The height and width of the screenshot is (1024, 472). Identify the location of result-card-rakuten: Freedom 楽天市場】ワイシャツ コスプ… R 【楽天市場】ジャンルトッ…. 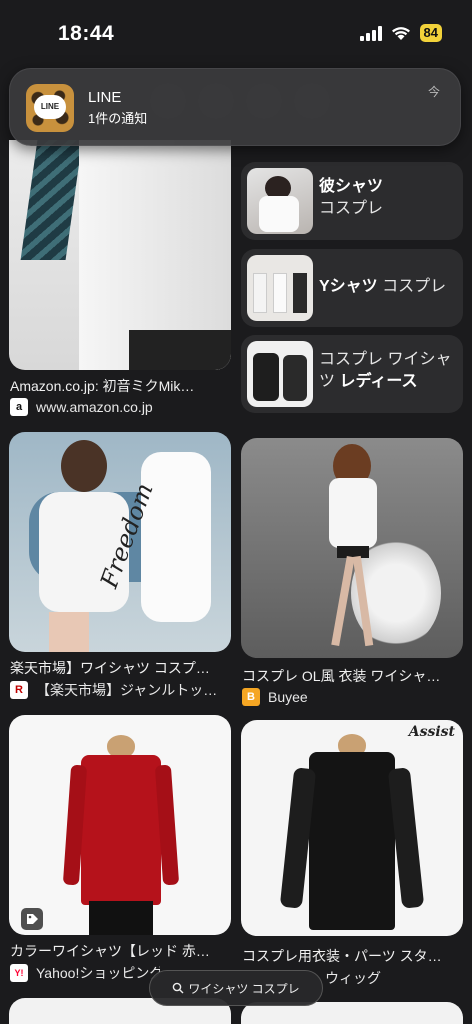
(120, 567).